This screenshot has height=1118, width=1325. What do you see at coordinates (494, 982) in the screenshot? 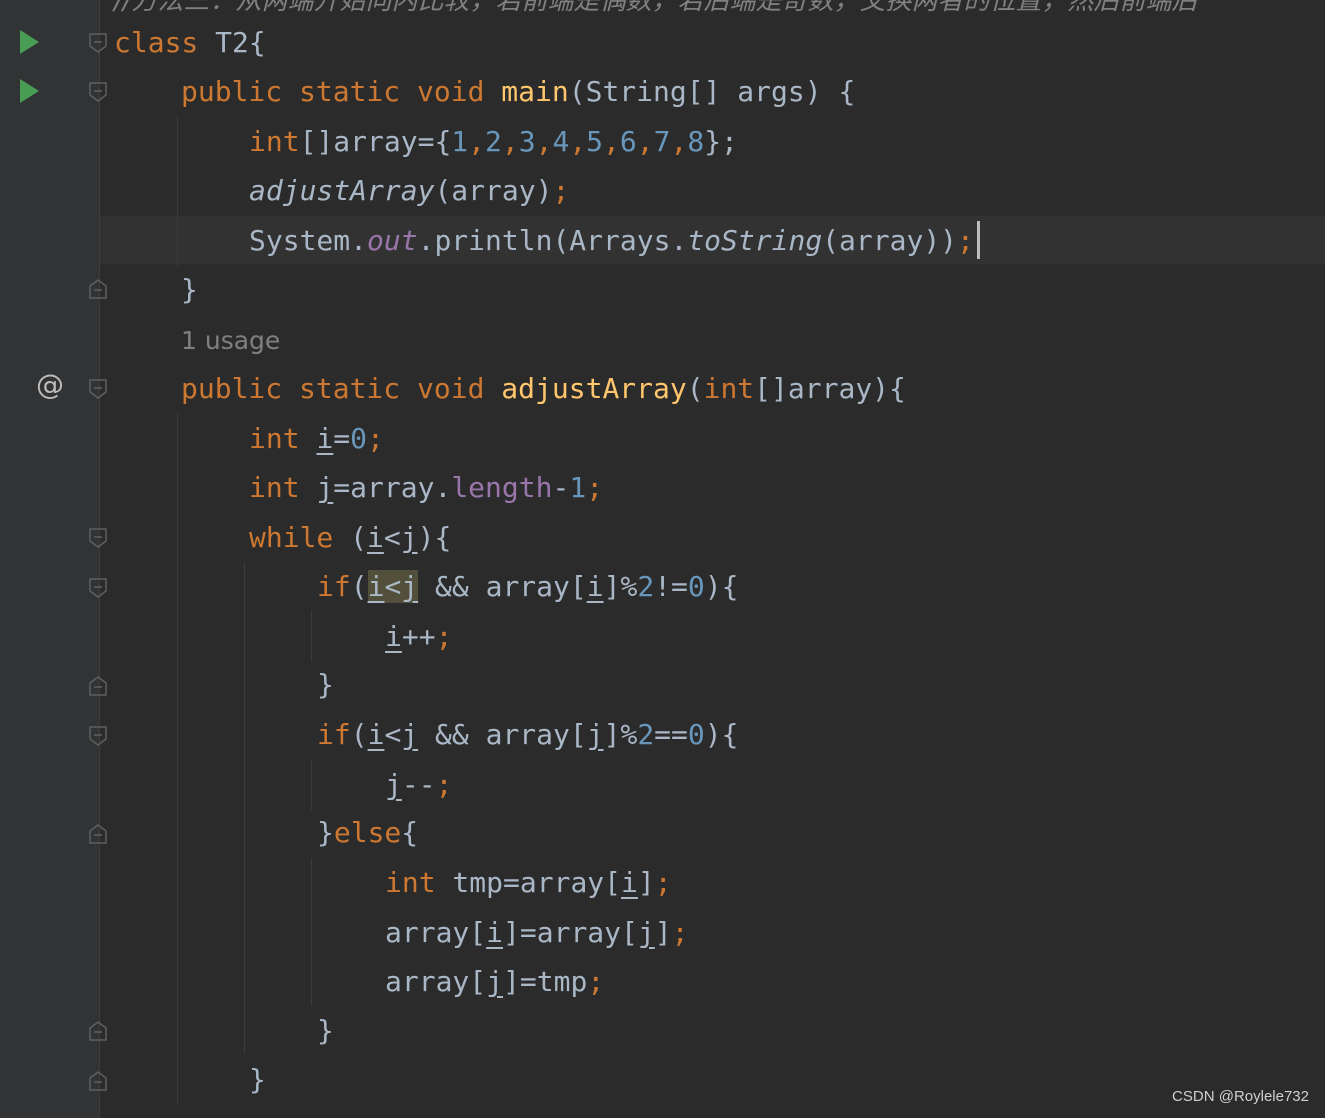
I see `code-line-swap-2: array[j]=tmp;` at bounding box center [494, 982].